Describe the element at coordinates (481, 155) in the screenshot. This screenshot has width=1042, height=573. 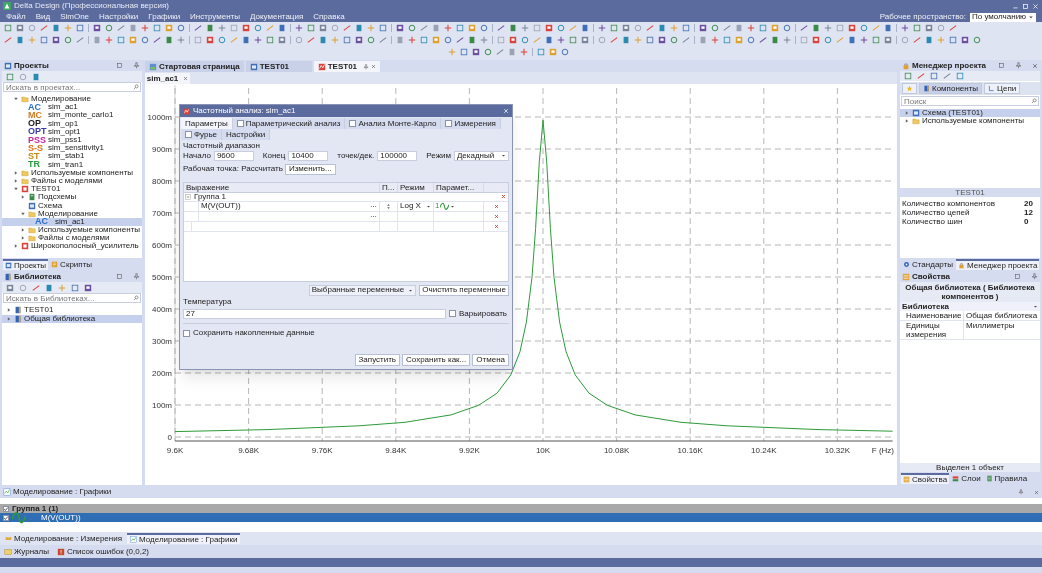
I see `mode-dropdown: Декадный` at that location.